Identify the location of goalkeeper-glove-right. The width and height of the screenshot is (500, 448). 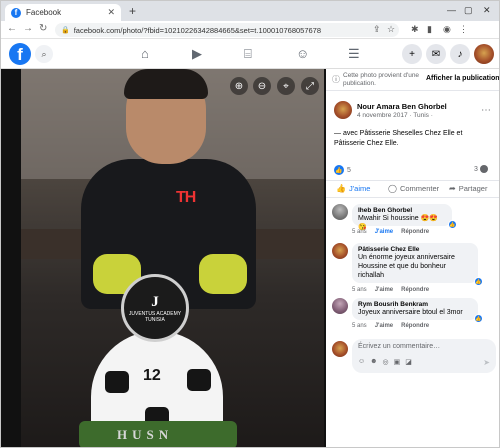
(223, 274).